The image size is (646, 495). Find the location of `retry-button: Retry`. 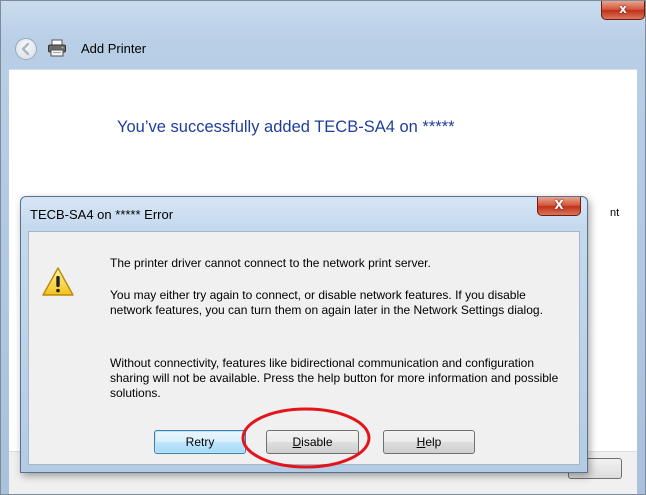

retry-button: Retry is located at coordinates (200, 442).